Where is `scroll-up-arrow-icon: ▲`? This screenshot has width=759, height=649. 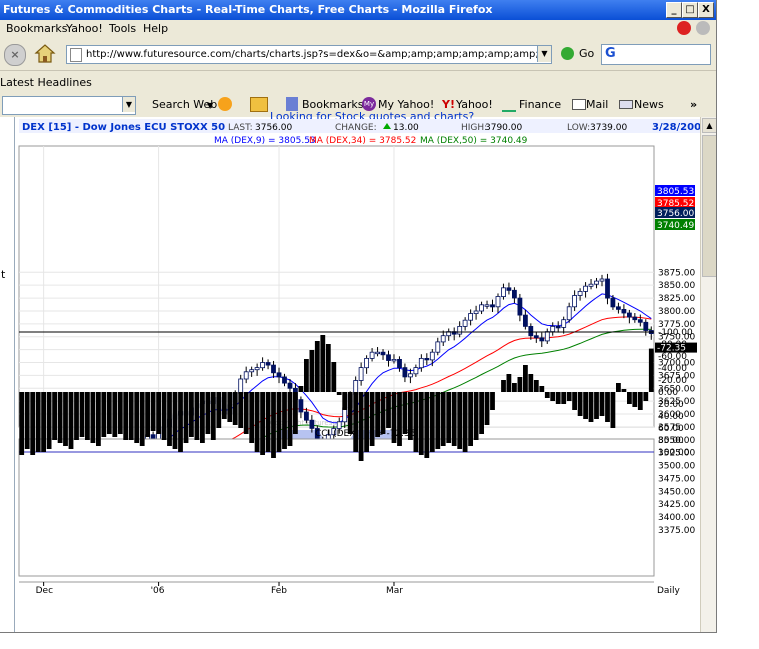 scroll-up-arrow-icon: ▲ is located at coordinates (709, 125).